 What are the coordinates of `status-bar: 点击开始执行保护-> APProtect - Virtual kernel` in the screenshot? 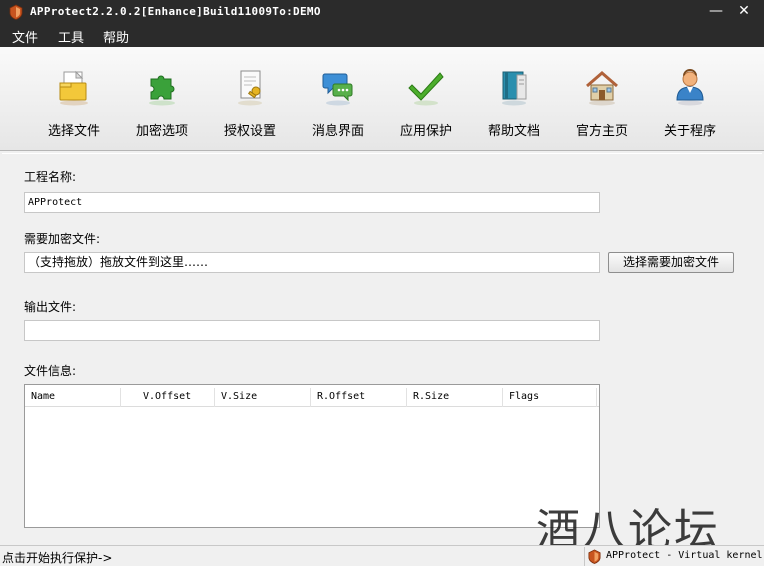 It's located at (382, 555).